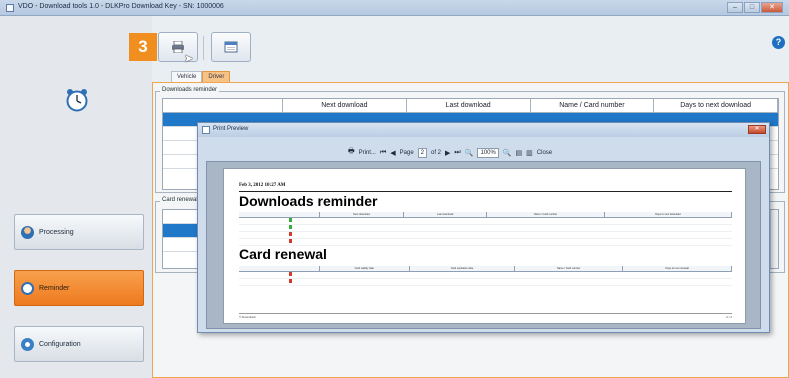 The width and height of the screenshot is (789, 378). What do you see at coordinates (392, 153) in the screenshot?
I see `previous-page-icon: ◀` at bounding box center [392, 153].